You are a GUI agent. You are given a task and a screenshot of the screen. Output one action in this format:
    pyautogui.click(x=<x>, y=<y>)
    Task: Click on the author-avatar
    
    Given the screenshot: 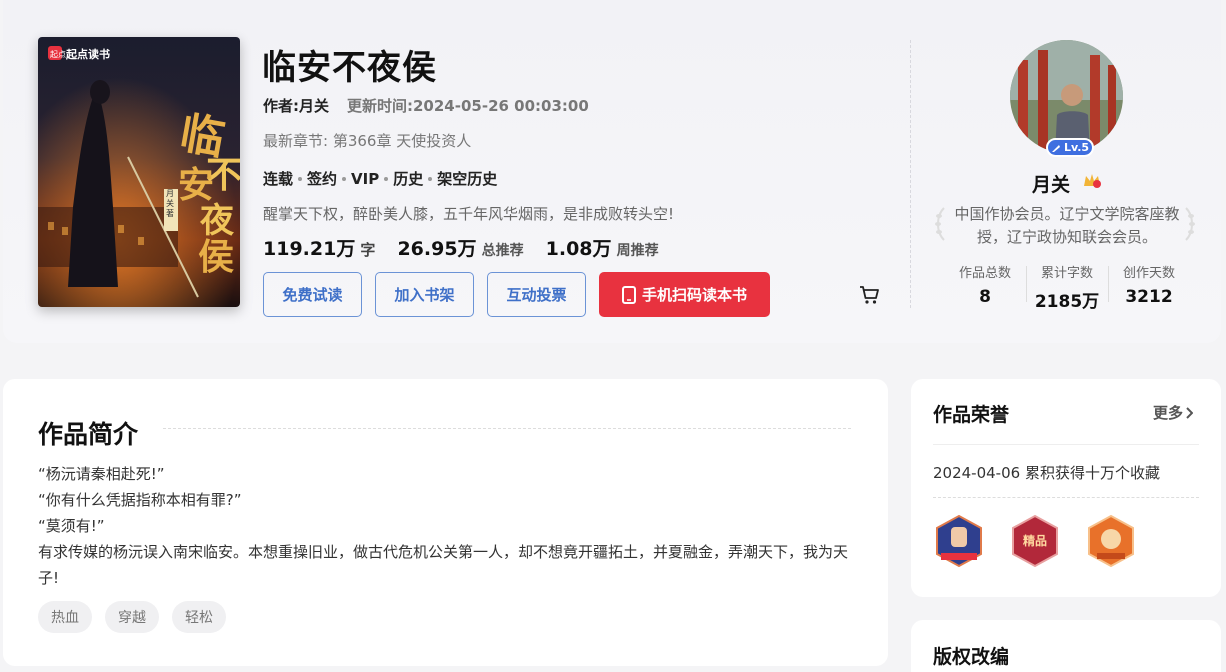 What is the action you would take?
    pyautogui.click(x=1066, y=96)
    